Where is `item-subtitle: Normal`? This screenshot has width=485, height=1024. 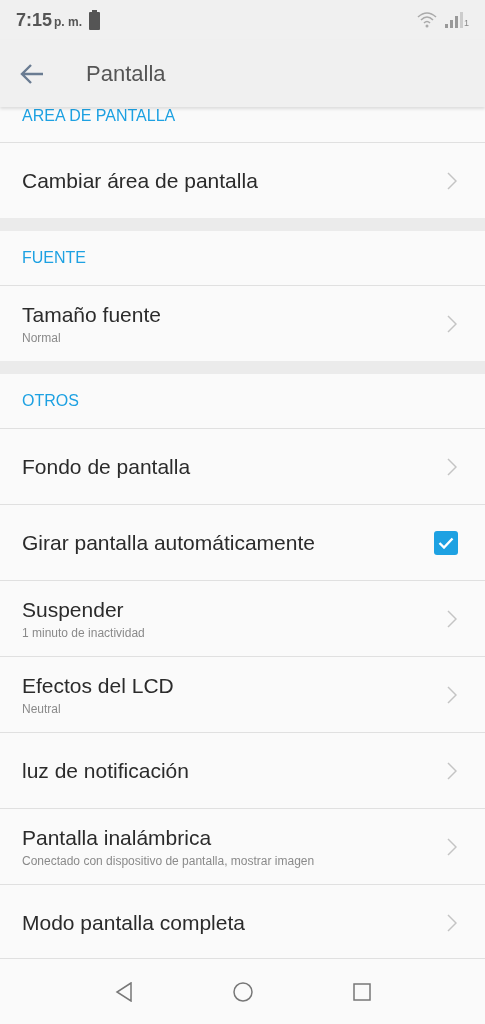 item-subtitle: Normal is located at coordinates (42, 337).